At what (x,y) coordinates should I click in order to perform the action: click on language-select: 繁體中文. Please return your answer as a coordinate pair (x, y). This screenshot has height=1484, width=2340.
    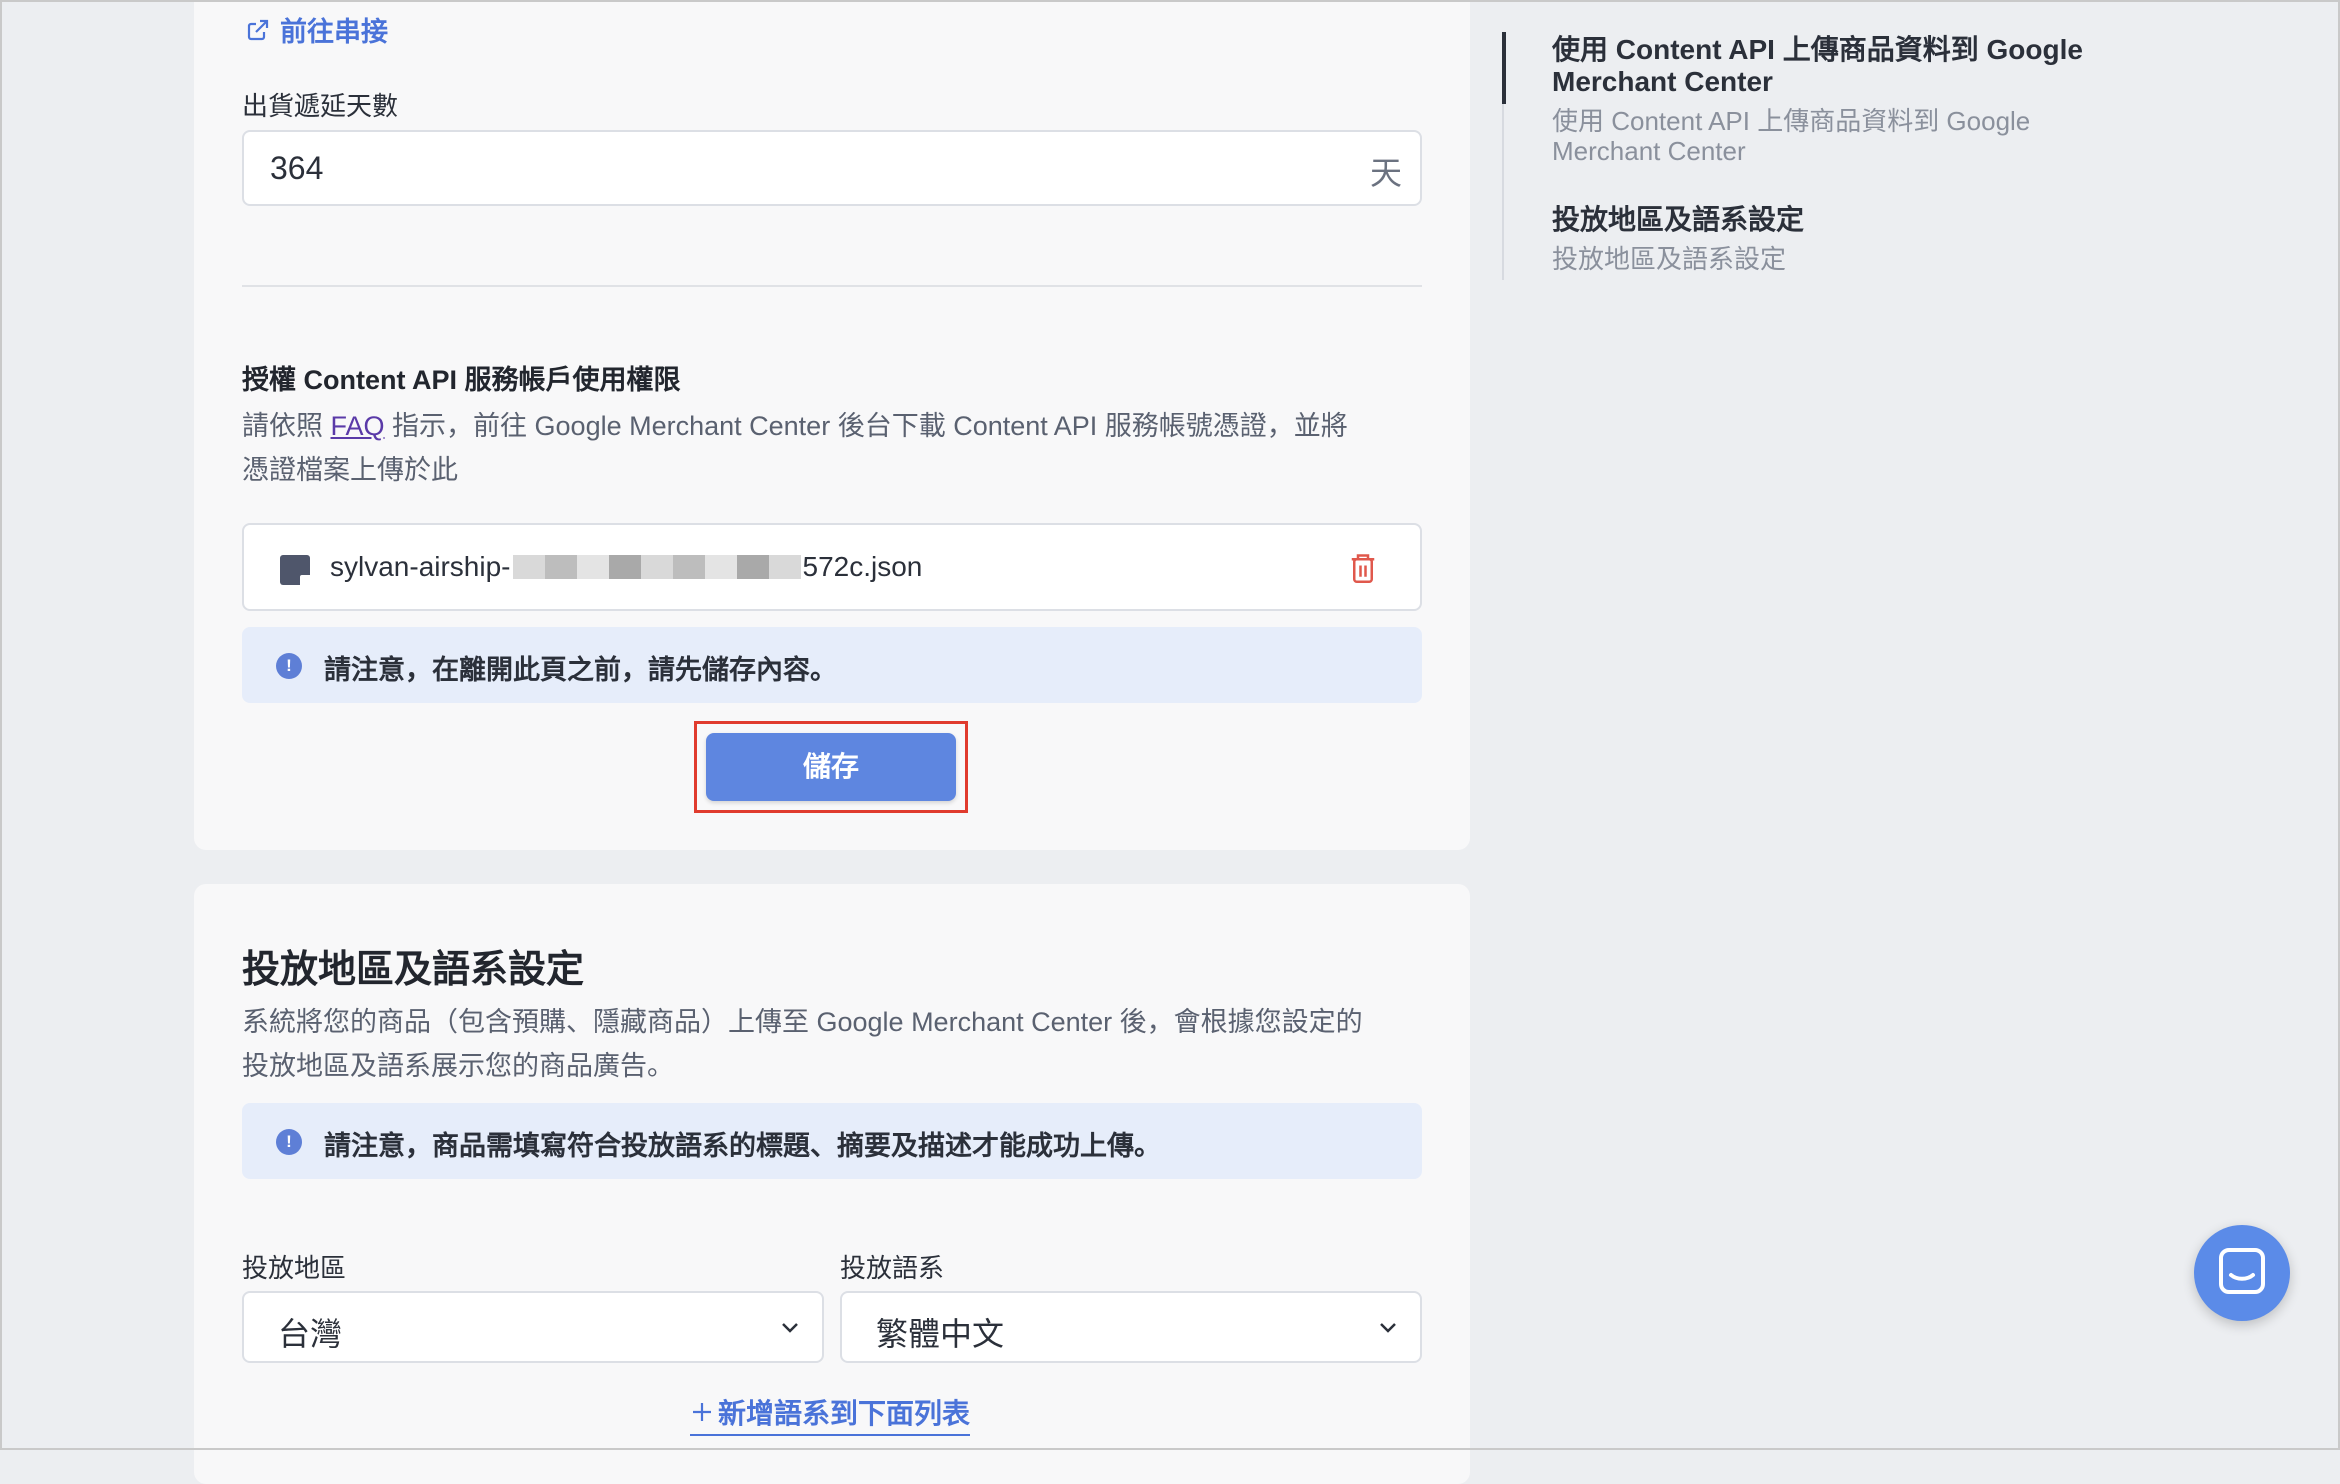
    Looking at the image, I should click on (1131, 1327).